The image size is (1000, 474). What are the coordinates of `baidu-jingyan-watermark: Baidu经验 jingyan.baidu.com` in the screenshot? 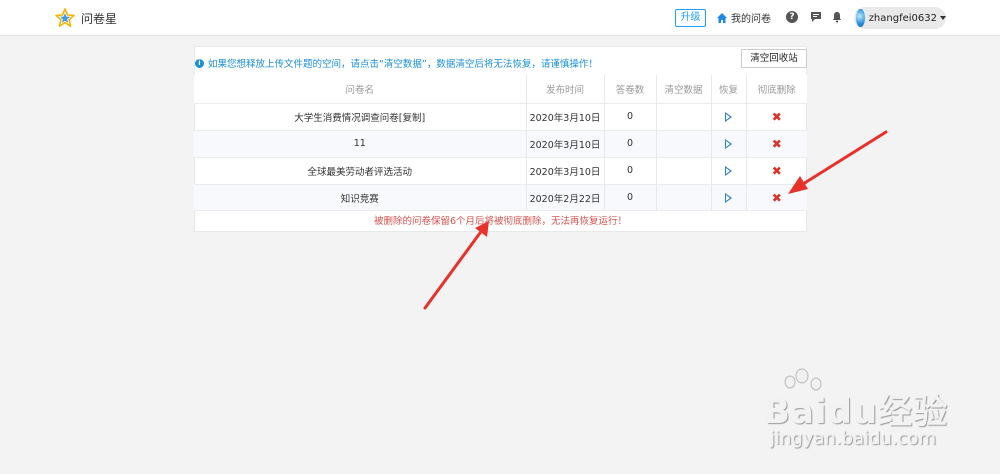 It's located at (862, 411).